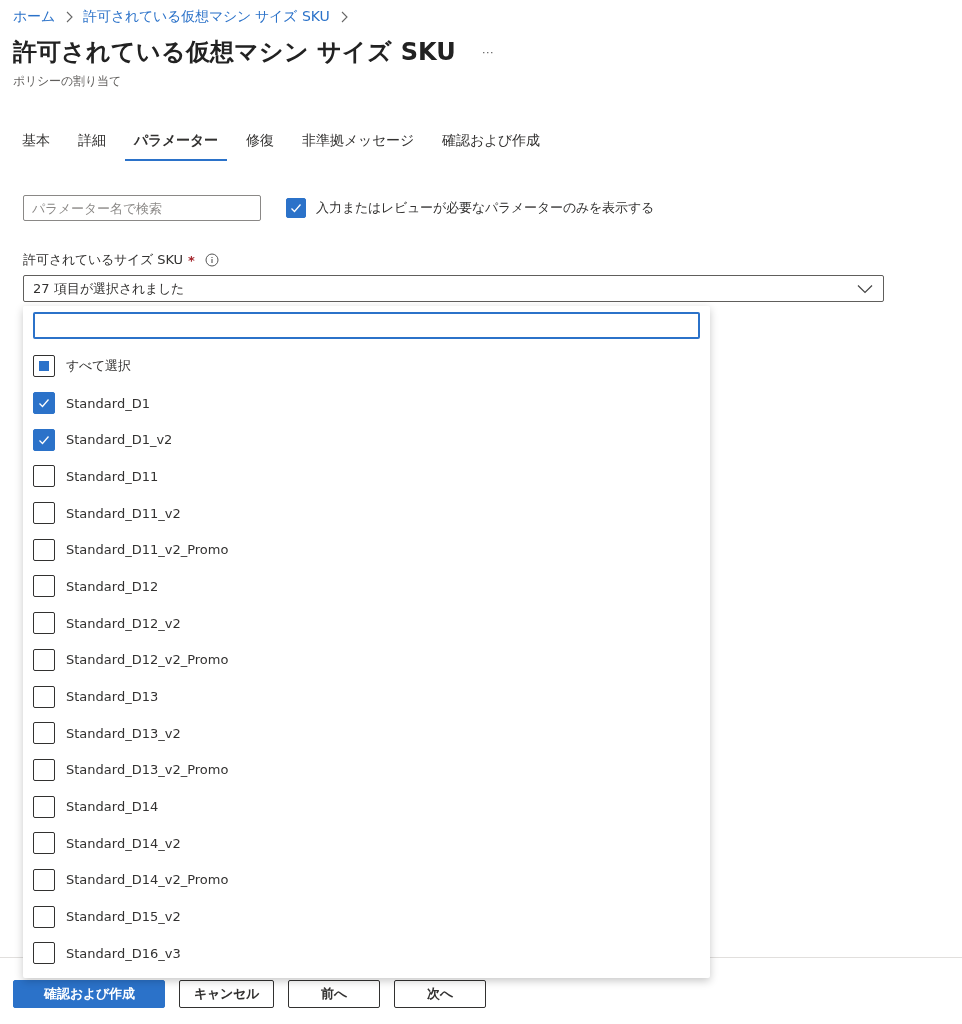 The image size is (962, 1024). What do you see at coordinates (123, 733) in the screenshot?
I see `option-label: Standard_D13_v2` at bounding box center [123, 733].